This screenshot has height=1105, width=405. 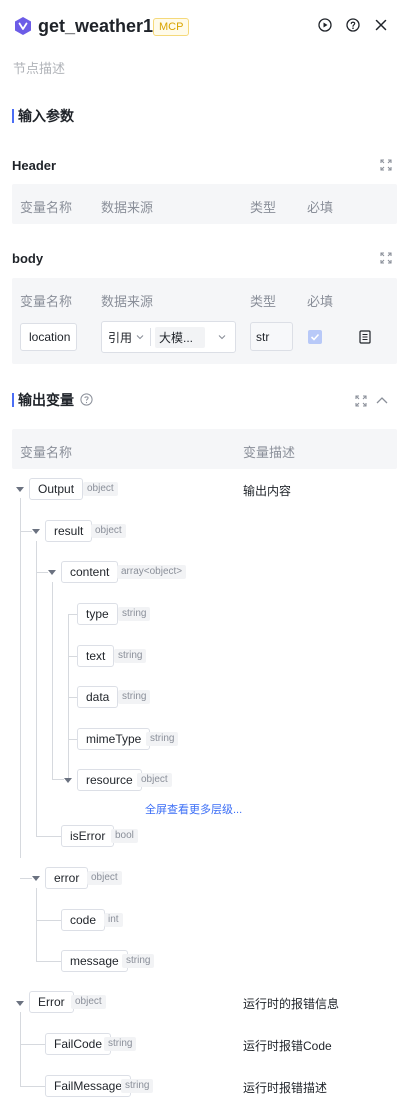 What do you see at coordinates (151, 337) in the screenshot?
I see `divider` at bounding box center [151, 337].